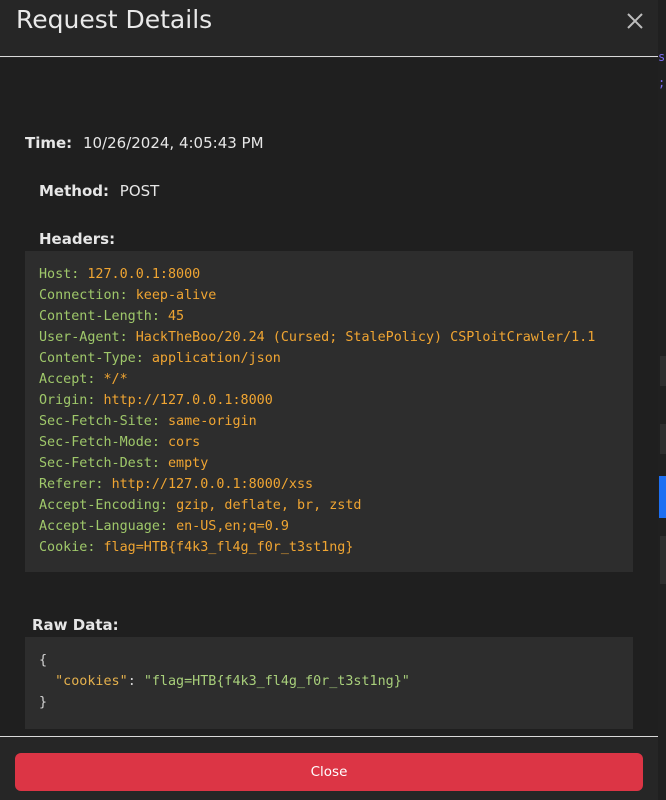 The height and width of the screenshot is (800, 666). What do you see at coordinates (83, 337) in the screenshot?
I see `header-key: User-Agent:` at bounding box center [83, 337].